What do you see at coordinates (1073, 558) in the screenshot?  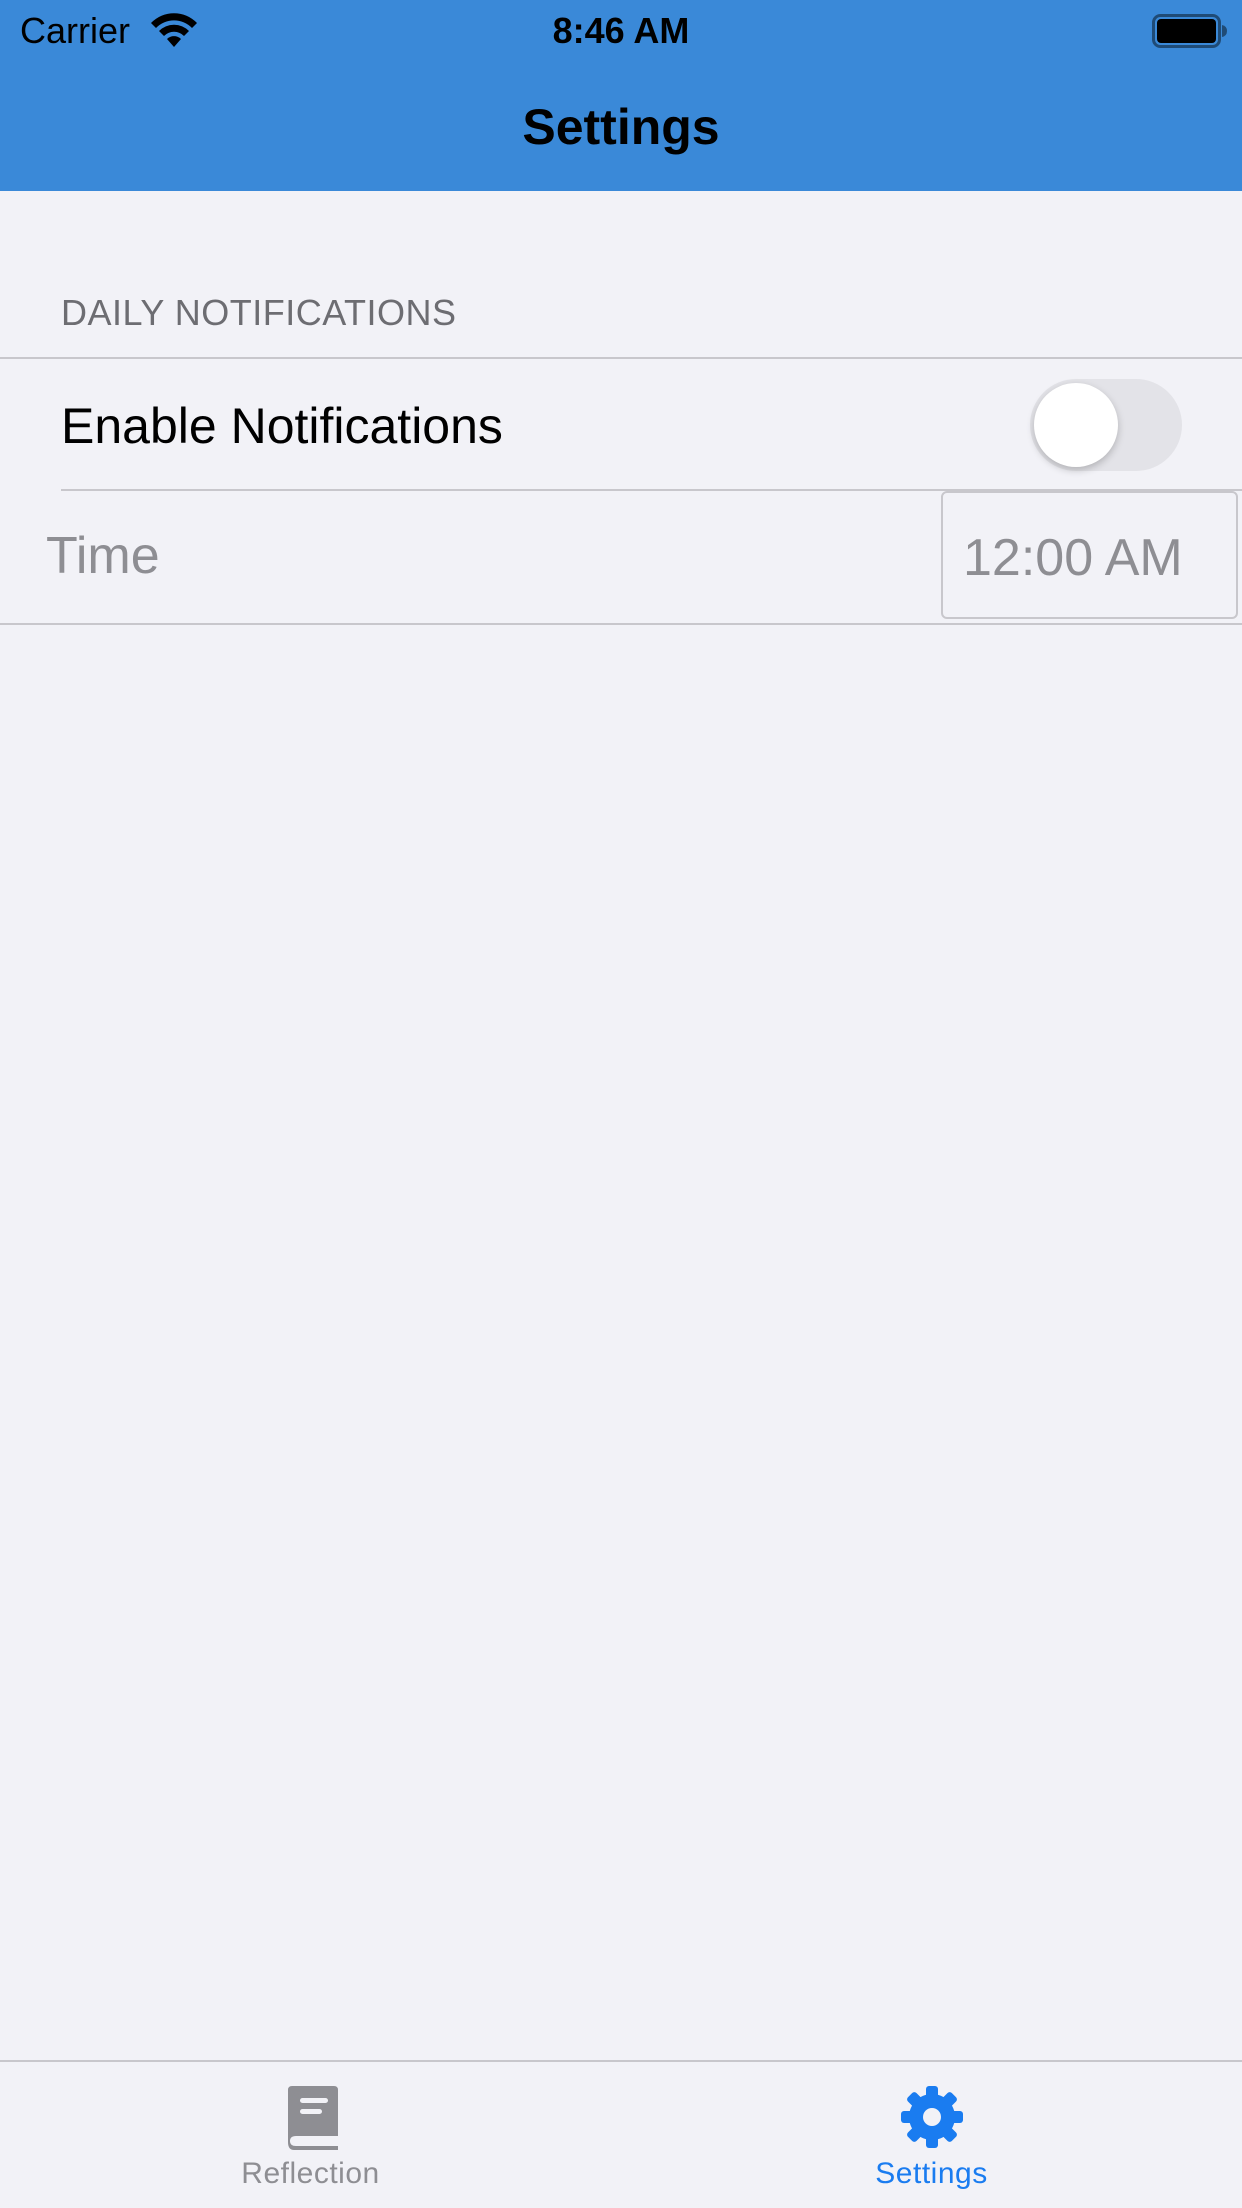 I see `time-value: 12:00 AM` at bounding box center [1073, 558].